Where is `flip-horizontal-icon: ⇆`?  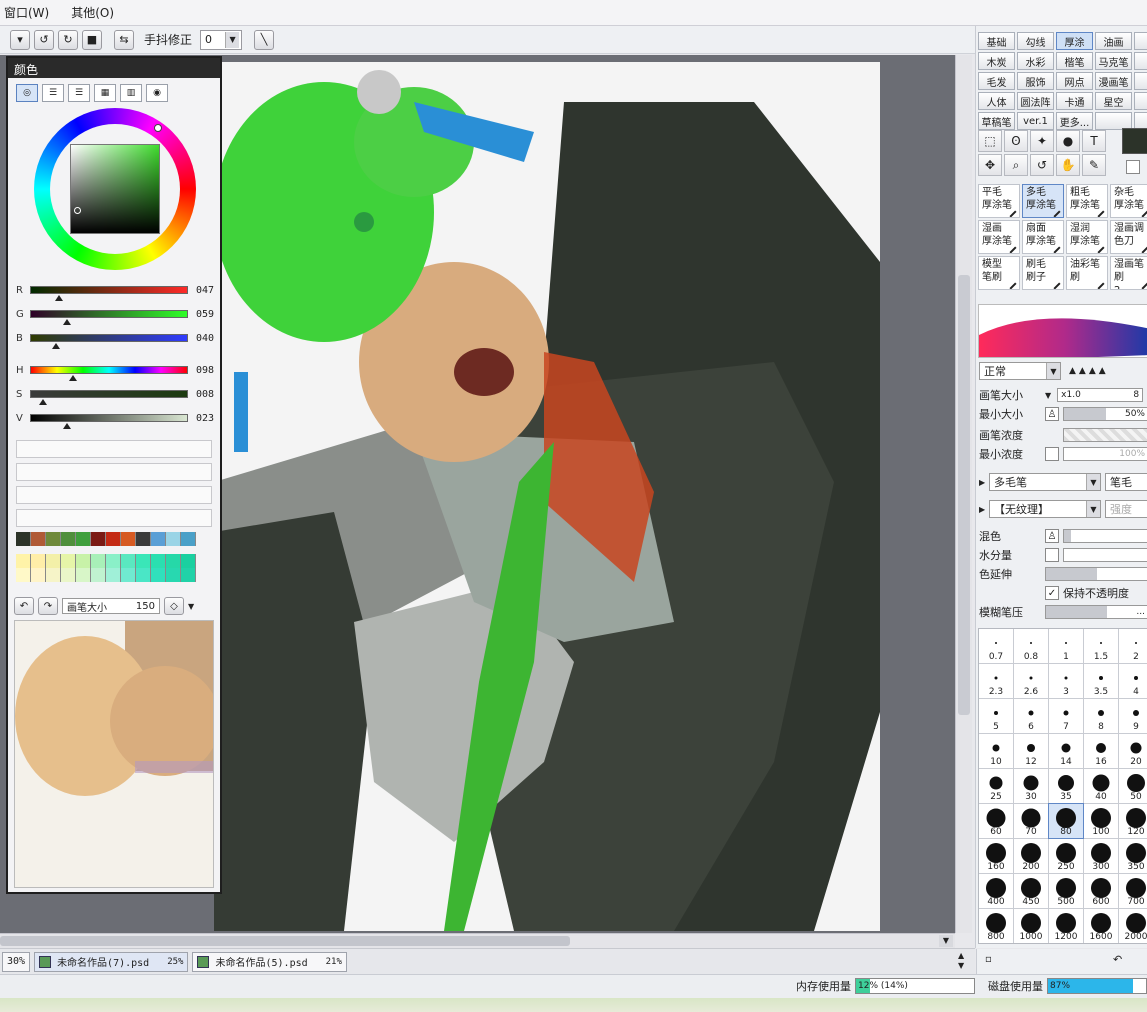 flip-horizontal-icon: ⇆ is located at coordinates (124, 39).